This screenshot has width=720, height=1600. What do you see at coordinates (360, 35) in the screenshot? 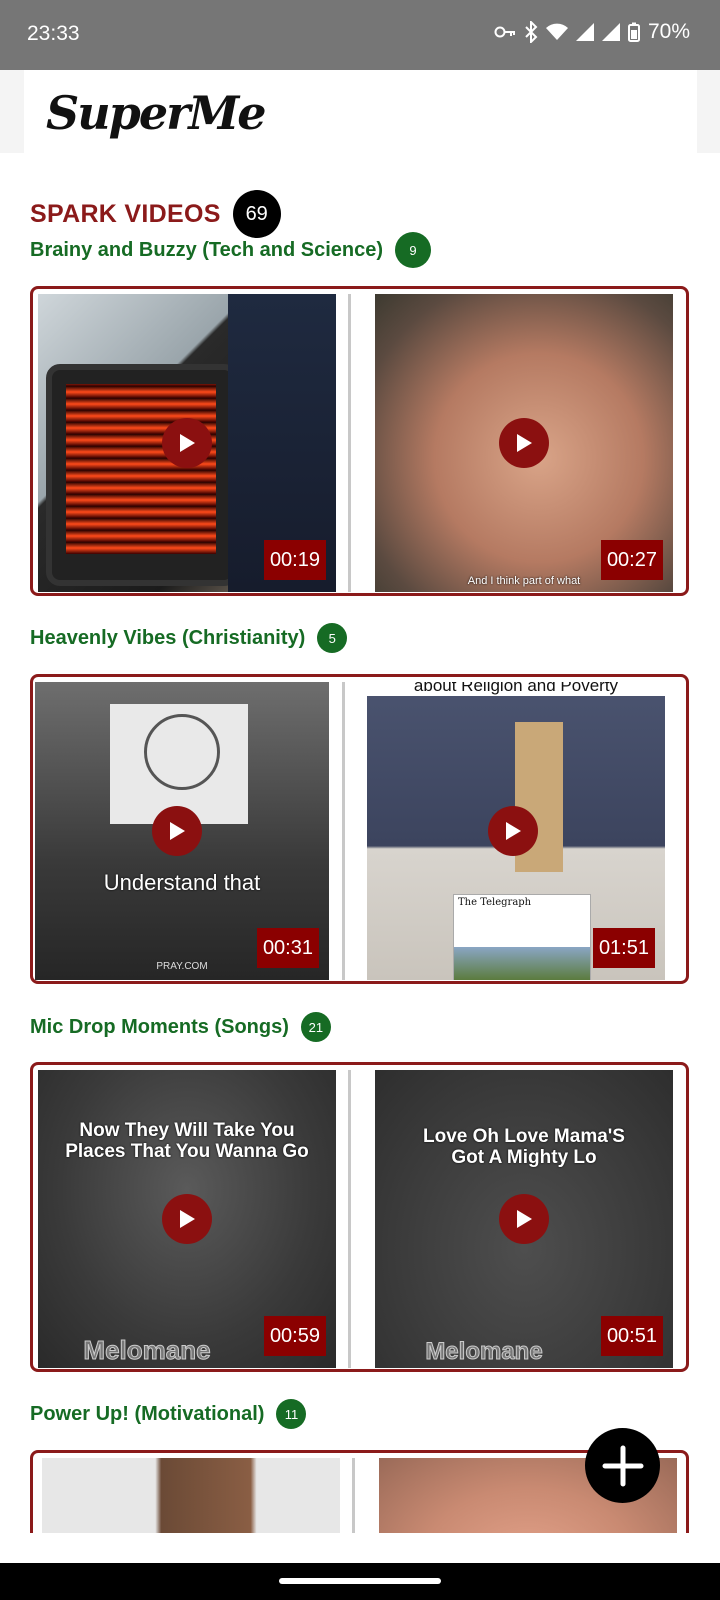
I see `status-bar: 23:33 70%` at bounding box center [360, 35].